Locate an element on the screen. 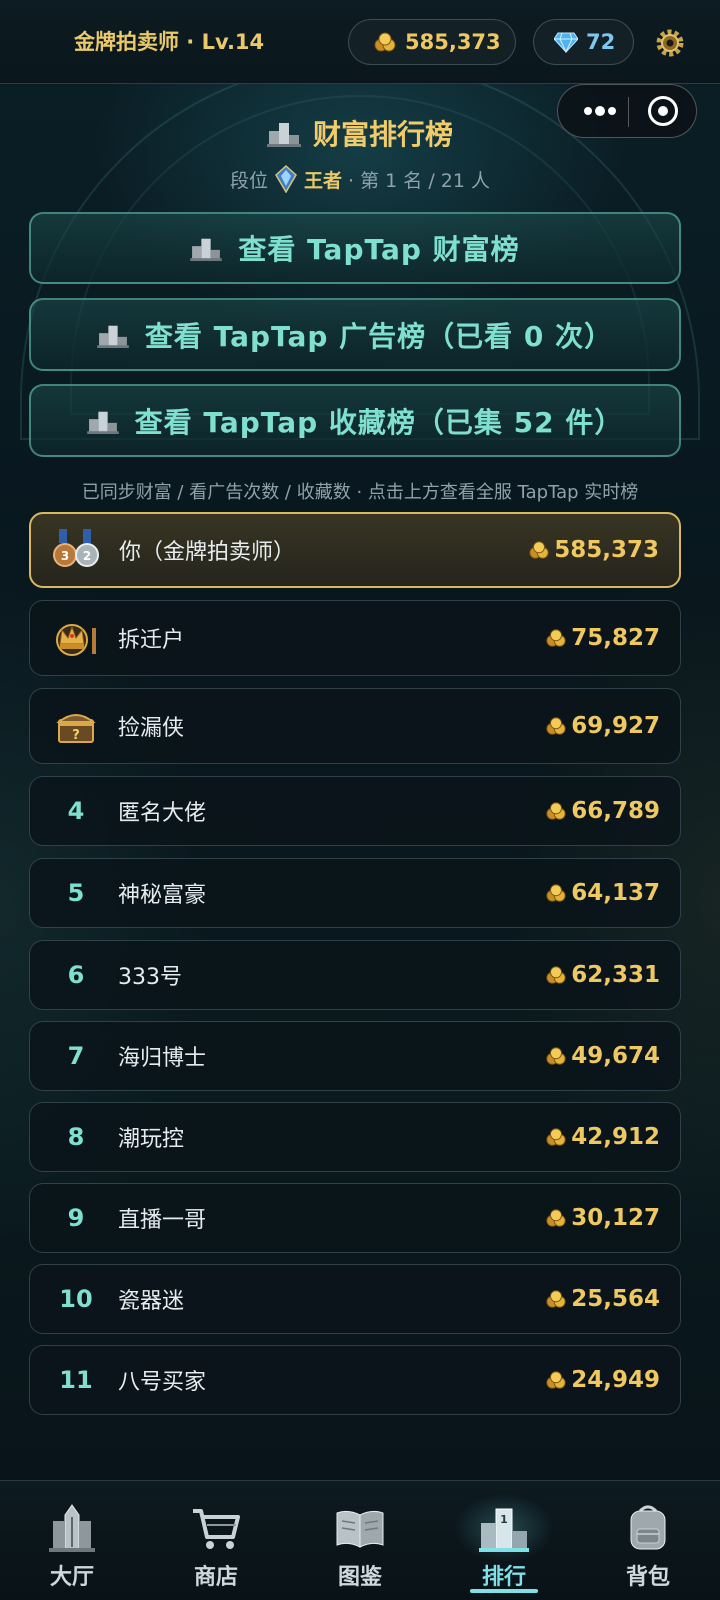  tab-lobby: 大厅 is located at coordinates (72, 1540).